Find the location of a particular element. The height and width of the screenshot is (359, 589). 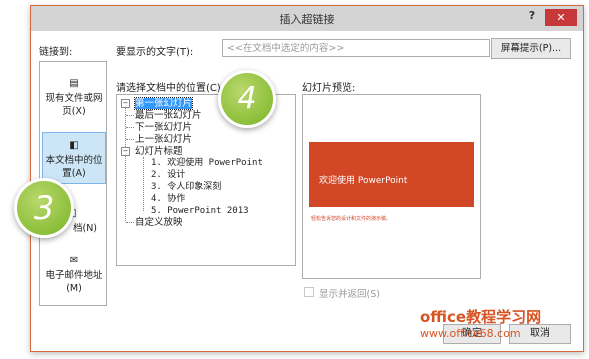

tree-item-slide-title: 1. 欢迎使用 PowerPoint is located at coordinates (207, 163).